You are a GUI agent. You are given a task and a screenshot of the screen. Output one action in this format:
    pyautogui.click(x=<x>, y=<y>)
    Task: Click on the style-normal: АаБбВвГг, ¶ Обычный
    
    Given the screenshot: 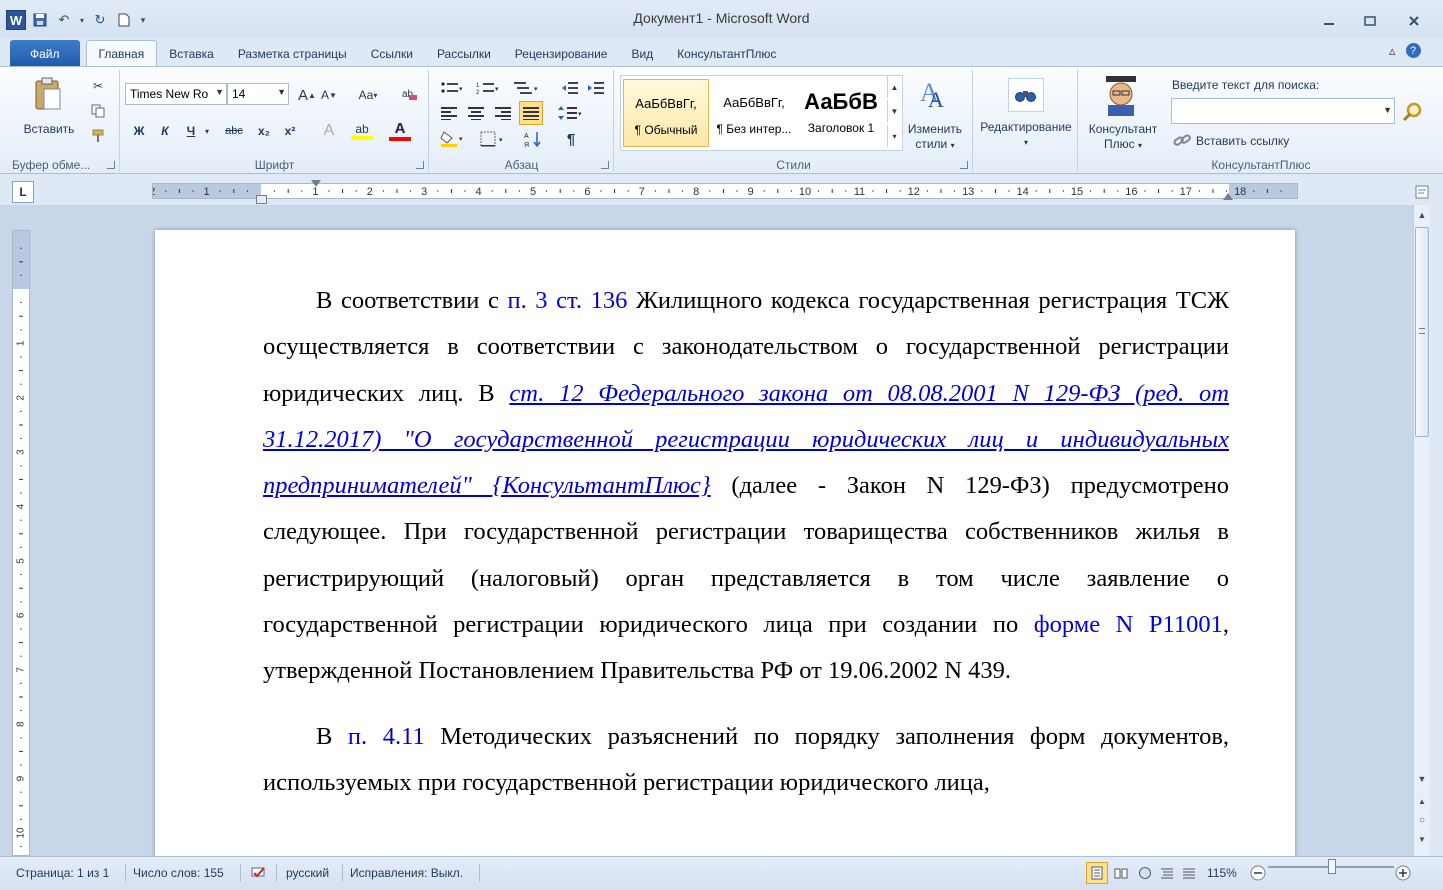 What is the action you would take?
    pyautogui.click(x=666, y=113)
    